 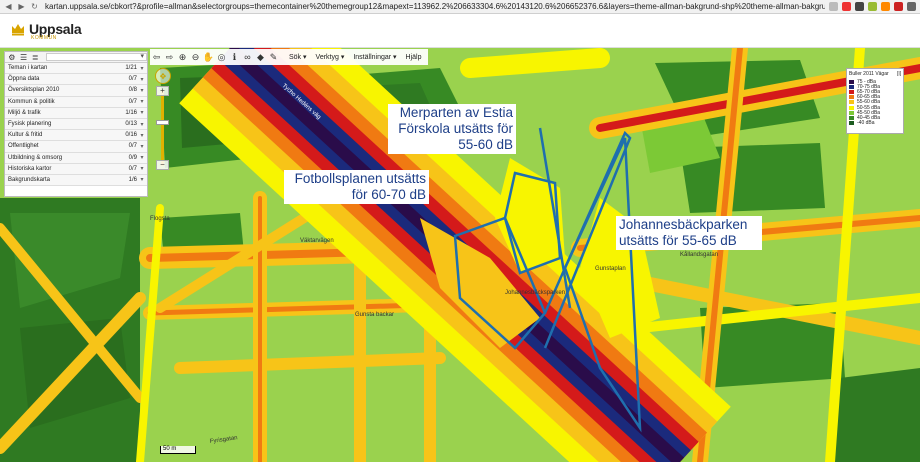 I want to click on theme-item-label: Öppna data, so click(x=24, y=79).